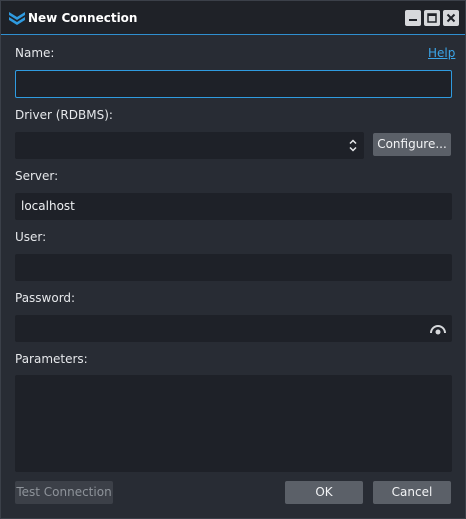  What do you see at coordinates (37, 176) in the screenshot?
I see `server-label: Server:` at bounding box center [37, 176].